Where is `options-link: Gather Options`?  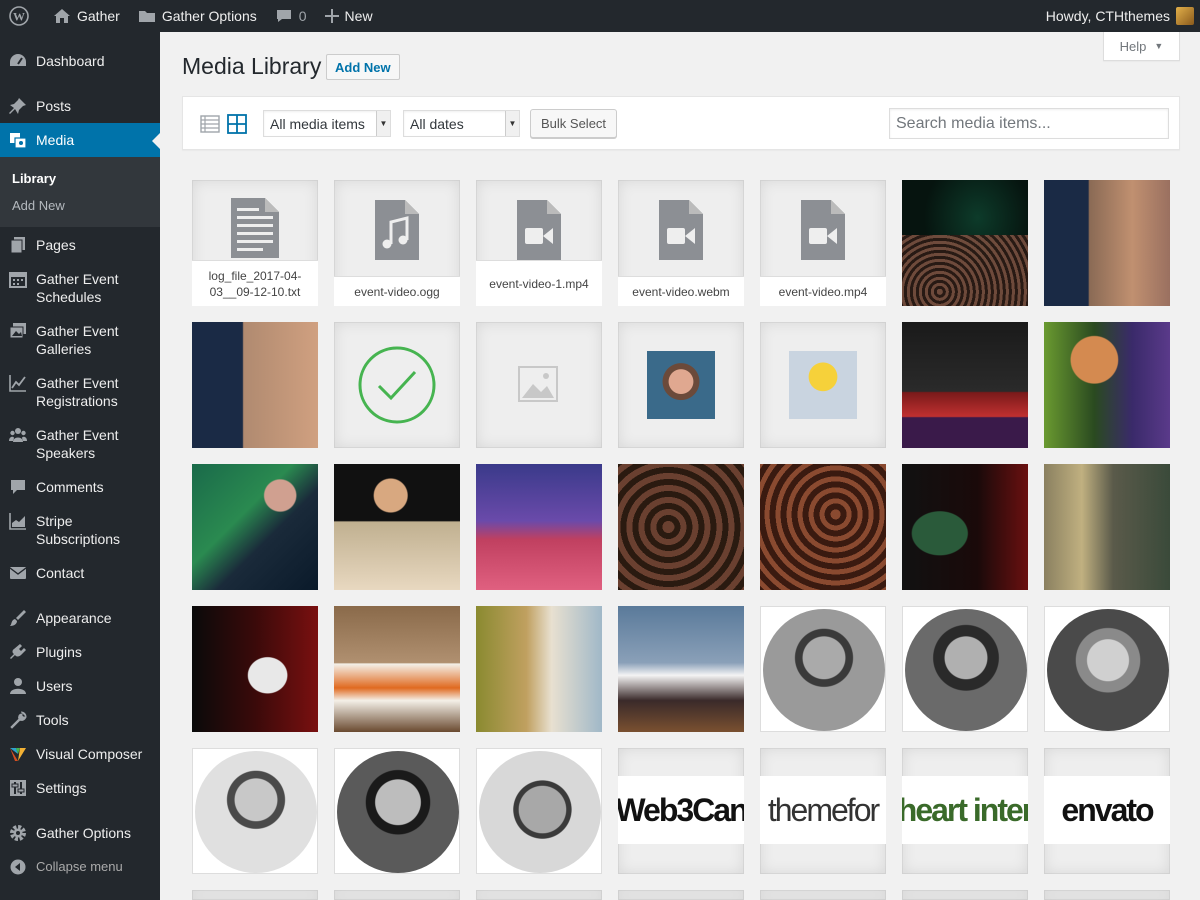
options-link: Gather Options is located at coordinates (197, 16).